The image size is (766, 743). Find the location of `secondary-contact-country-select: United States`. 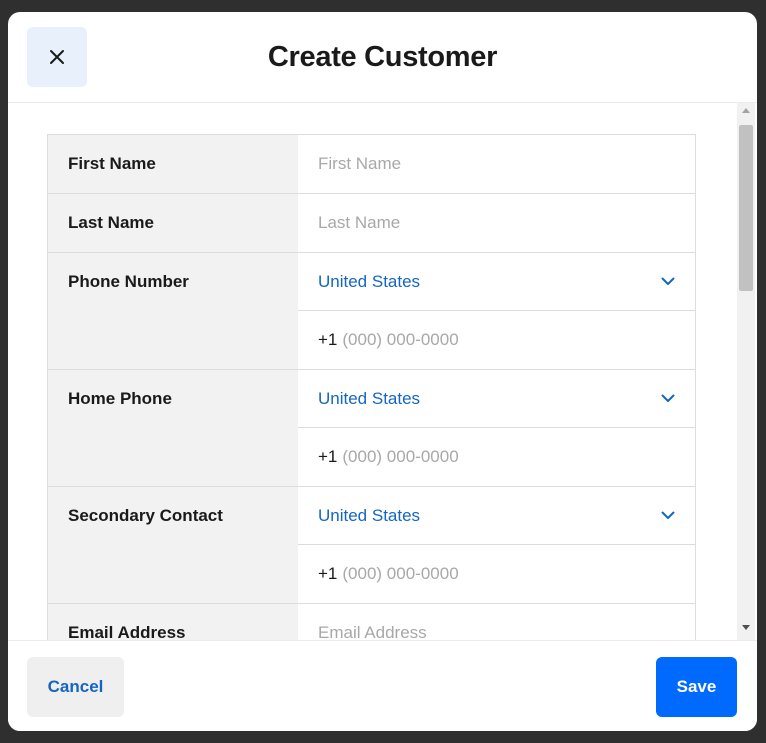

secondary-contact-country-select: United States is located at coordinates (496, 516).